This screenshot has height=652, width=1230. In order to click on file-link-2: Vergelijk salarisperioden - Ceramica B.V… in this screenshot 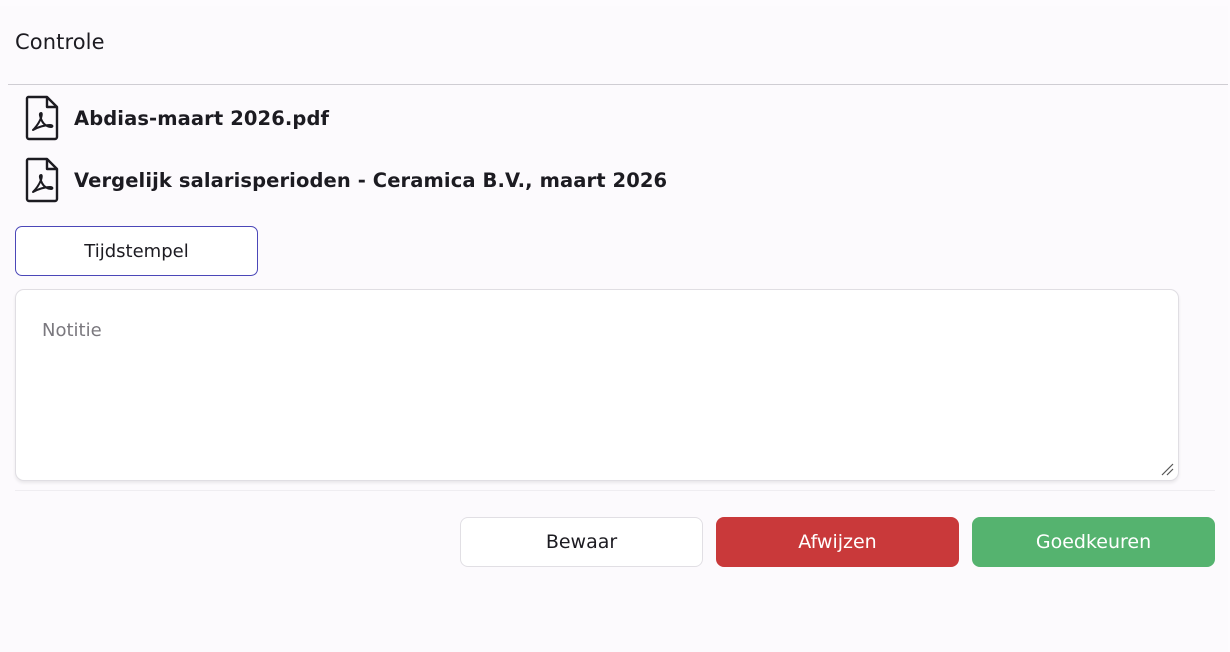, I will do `click(345, 180)`.